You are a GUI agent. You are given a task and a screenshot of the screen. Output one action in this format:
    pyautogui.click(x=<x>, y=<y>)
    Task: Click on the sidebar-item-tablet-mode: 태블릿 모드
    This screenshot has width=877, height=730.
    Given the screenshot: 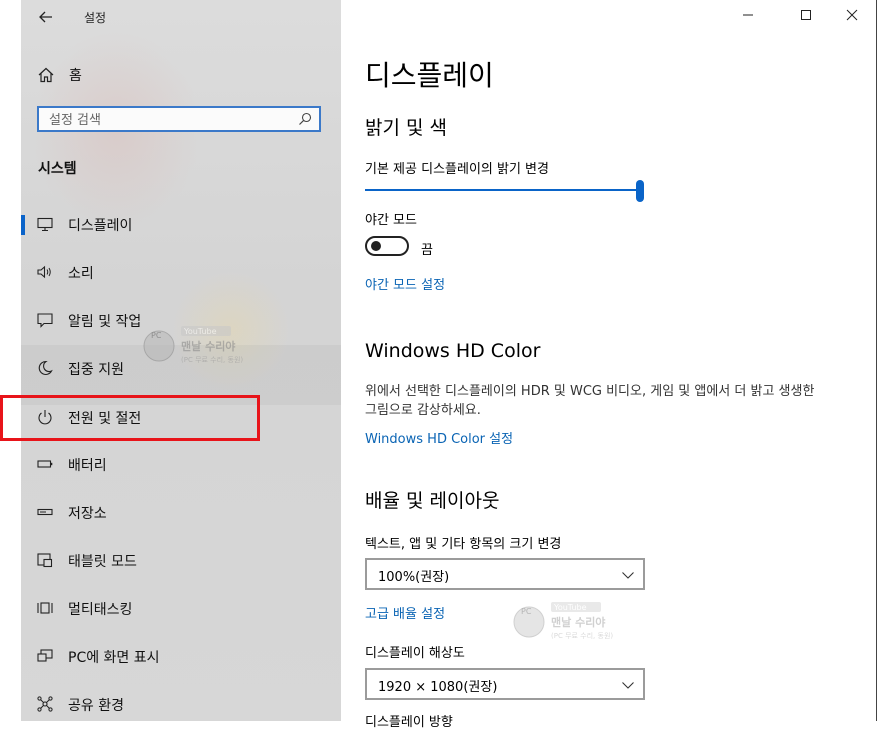 What is the action you would take?
    pyautogui.click(x=181, y=561)
    